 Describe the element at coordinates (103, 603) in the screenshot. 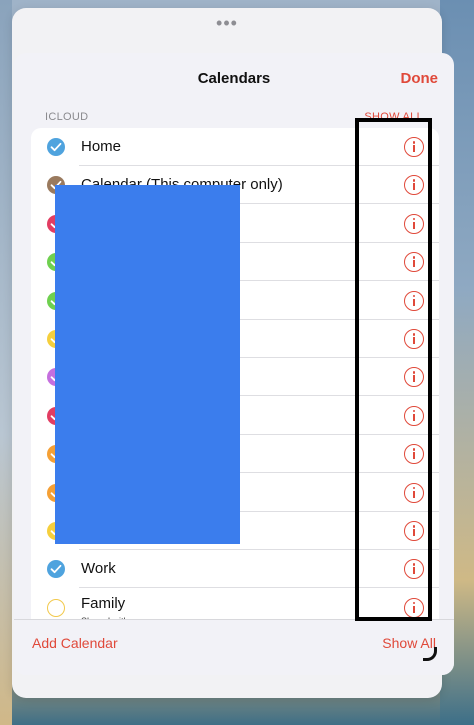

I see `calendar-name: Family` at that location.